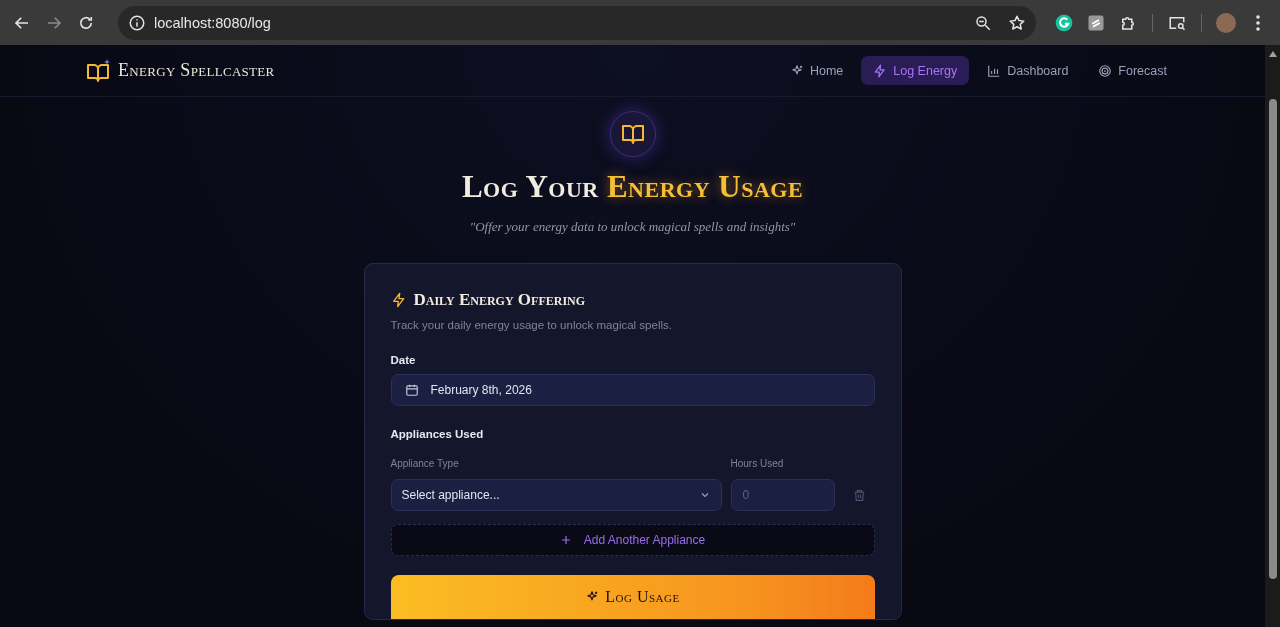 The width and height of the screenshot is (1280, 627). I want to click on nav-link: Dashboard, so click(1028, 70).